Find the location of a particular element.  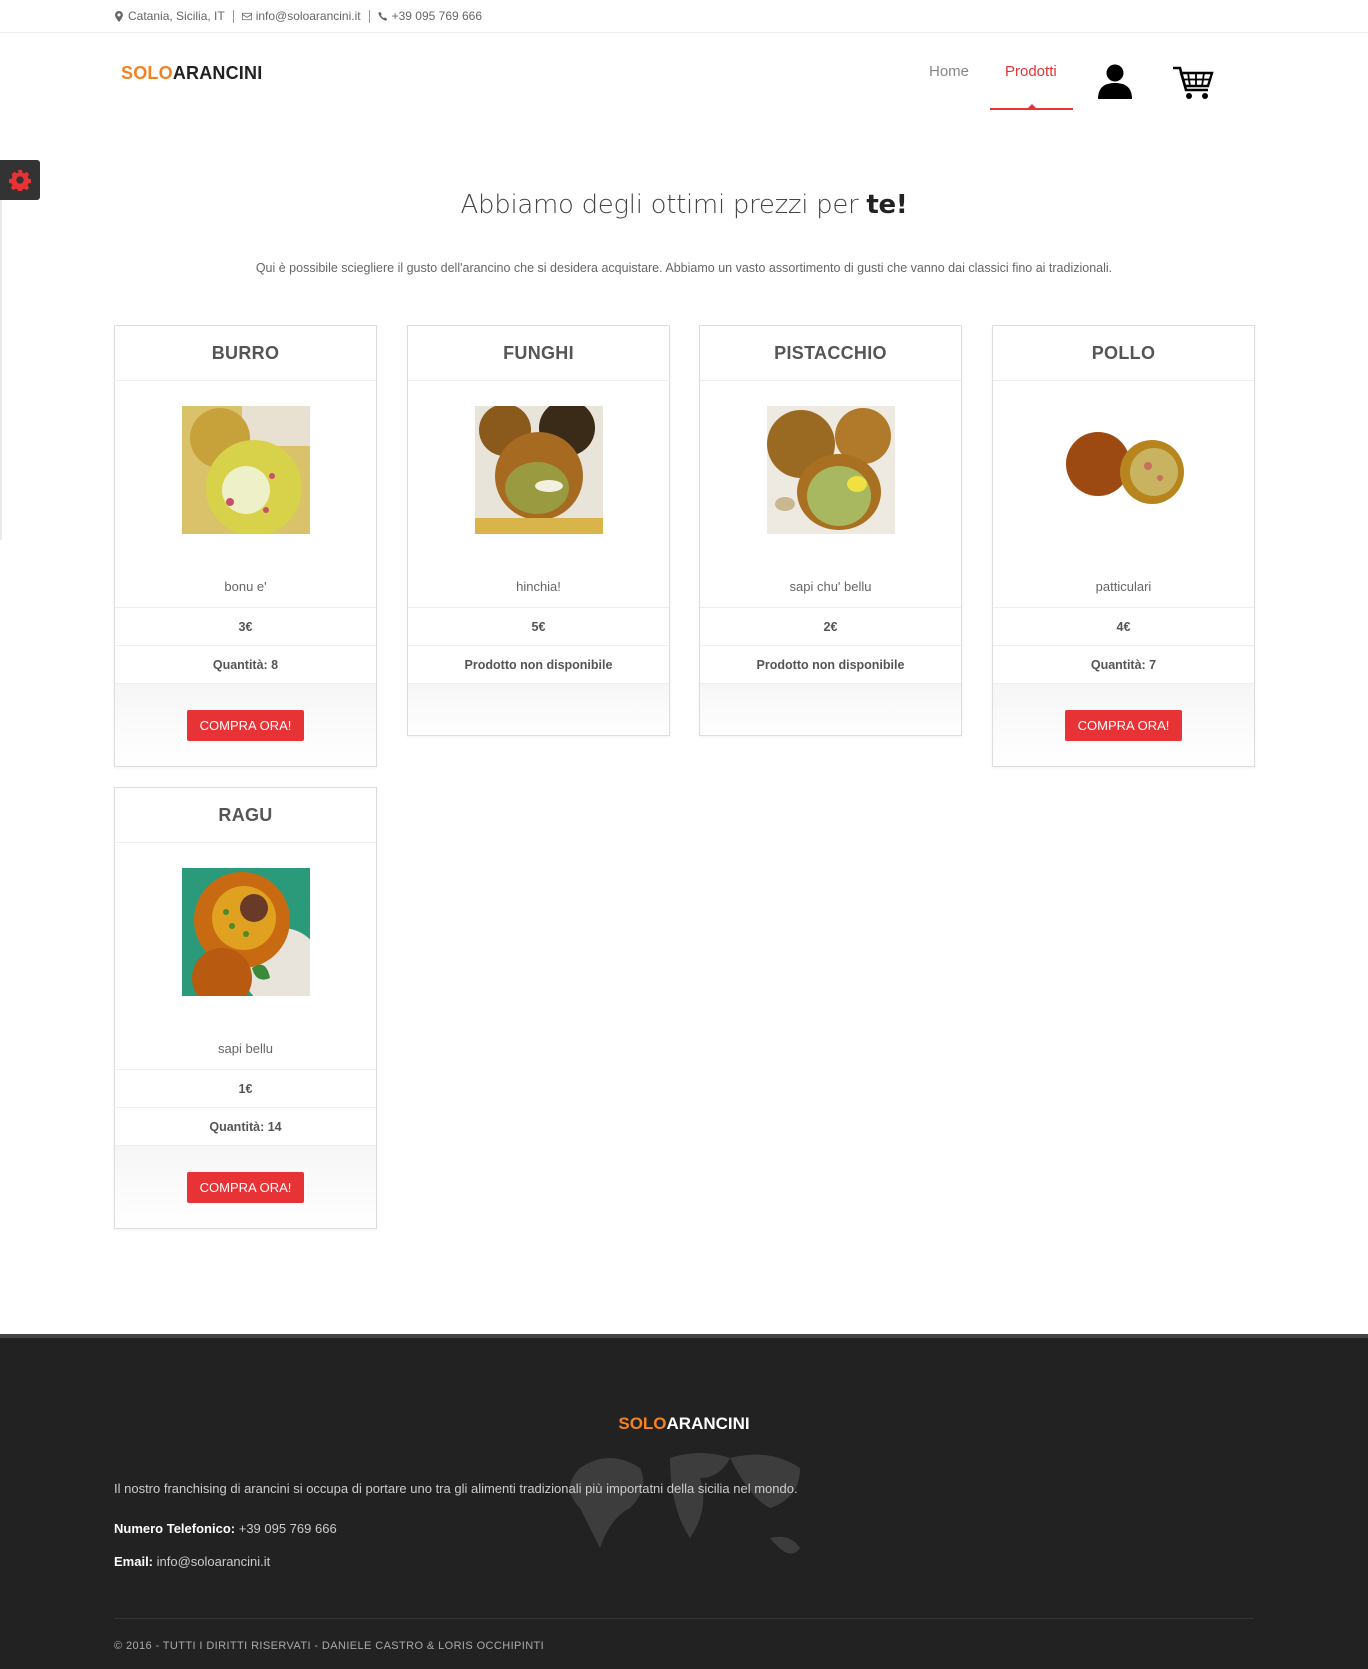

page-title-emphasis: te! is located at coordinates (887, 205).